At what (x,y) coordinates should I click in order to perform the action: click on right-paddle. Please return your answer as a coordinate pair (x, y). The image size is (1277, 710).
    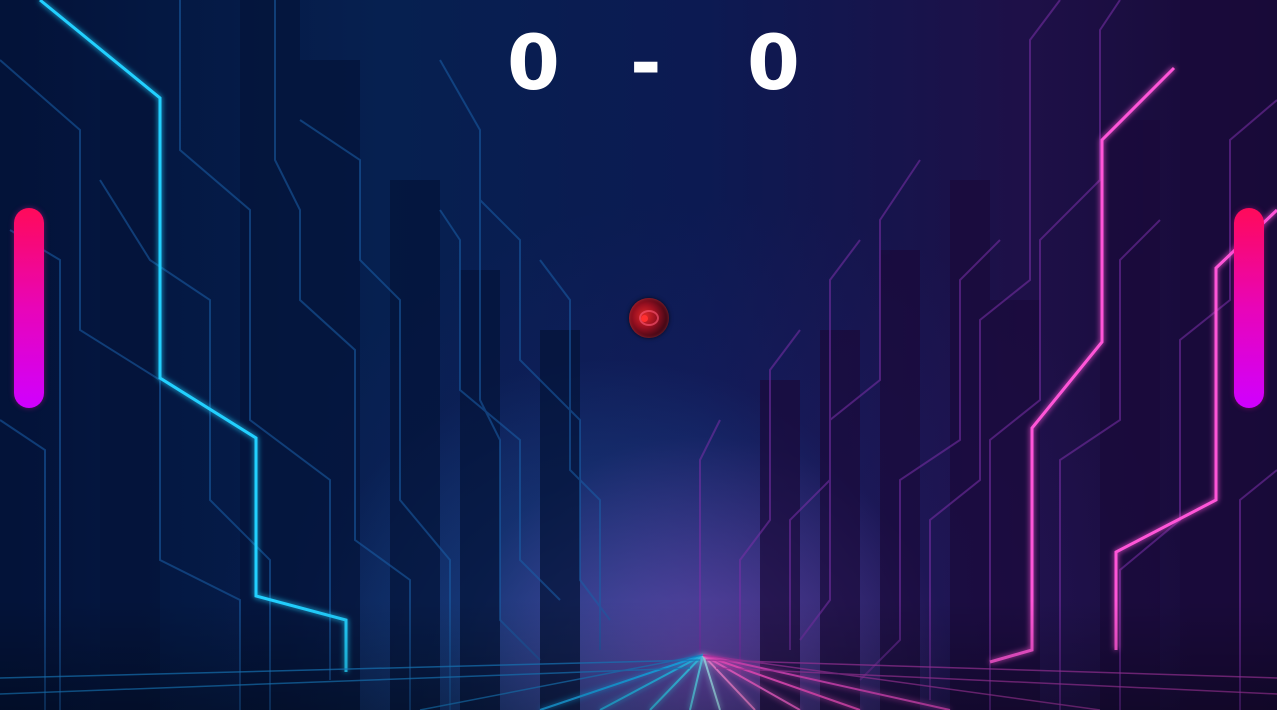
    Looking at the image, I should click on (1249, 308).